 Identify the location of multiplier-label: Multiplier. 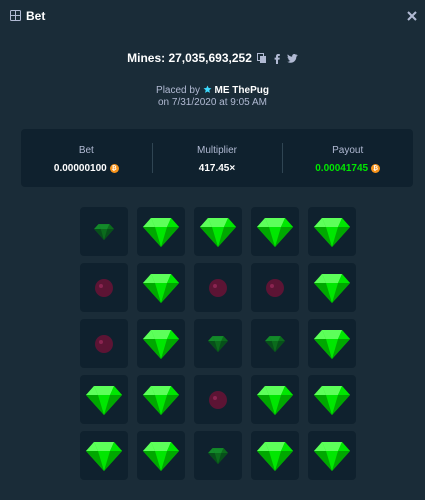
(217, 150).